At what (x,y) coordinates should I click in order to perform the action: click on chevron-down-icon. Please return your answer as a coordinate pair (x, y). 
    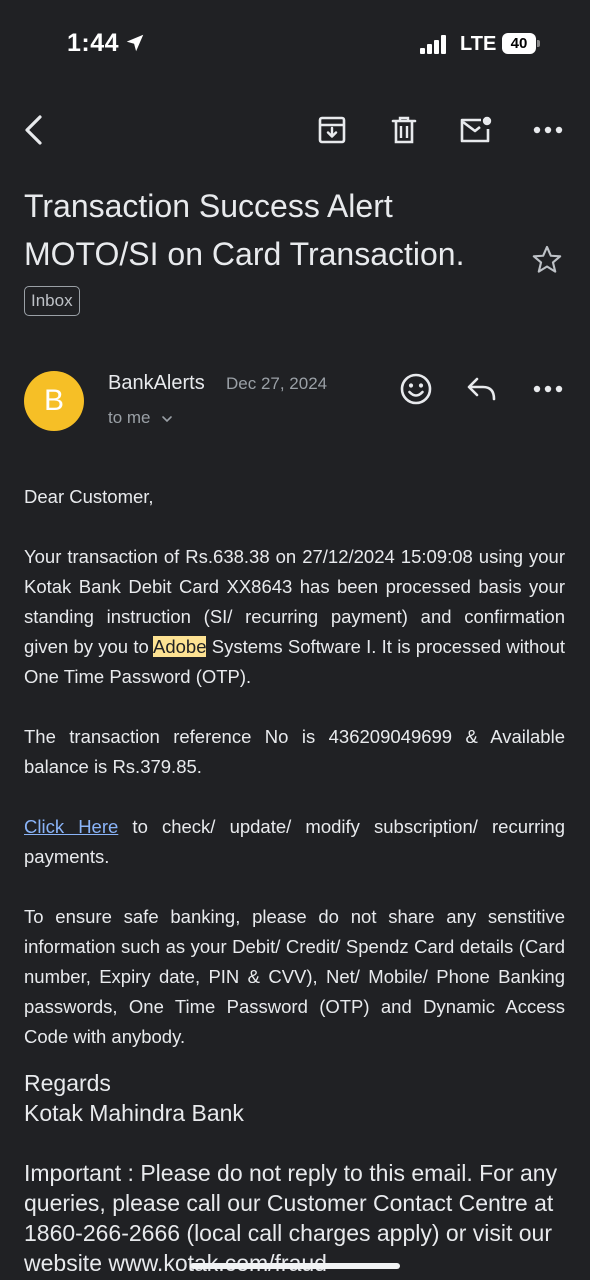
    Looking at the image, I should click on (167, 418).